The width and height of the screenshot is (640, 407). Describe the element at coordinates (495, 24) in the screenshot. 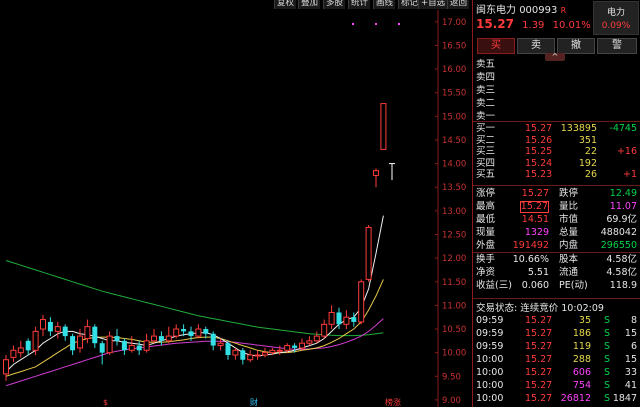

I see `last-price: 15.27` at that location.